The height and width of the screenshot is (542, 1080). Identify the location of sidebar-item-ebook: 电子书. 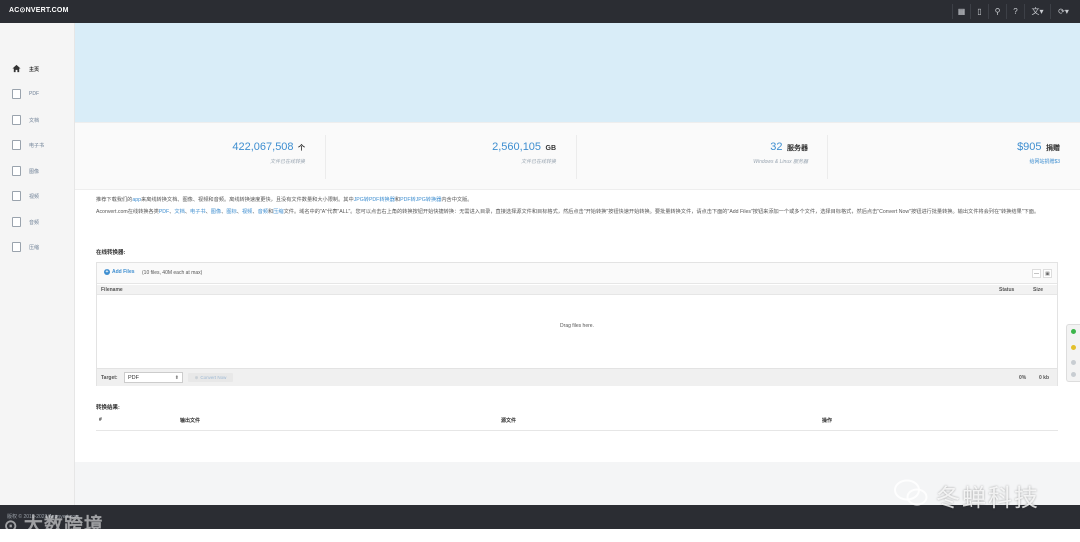
(28, 145).